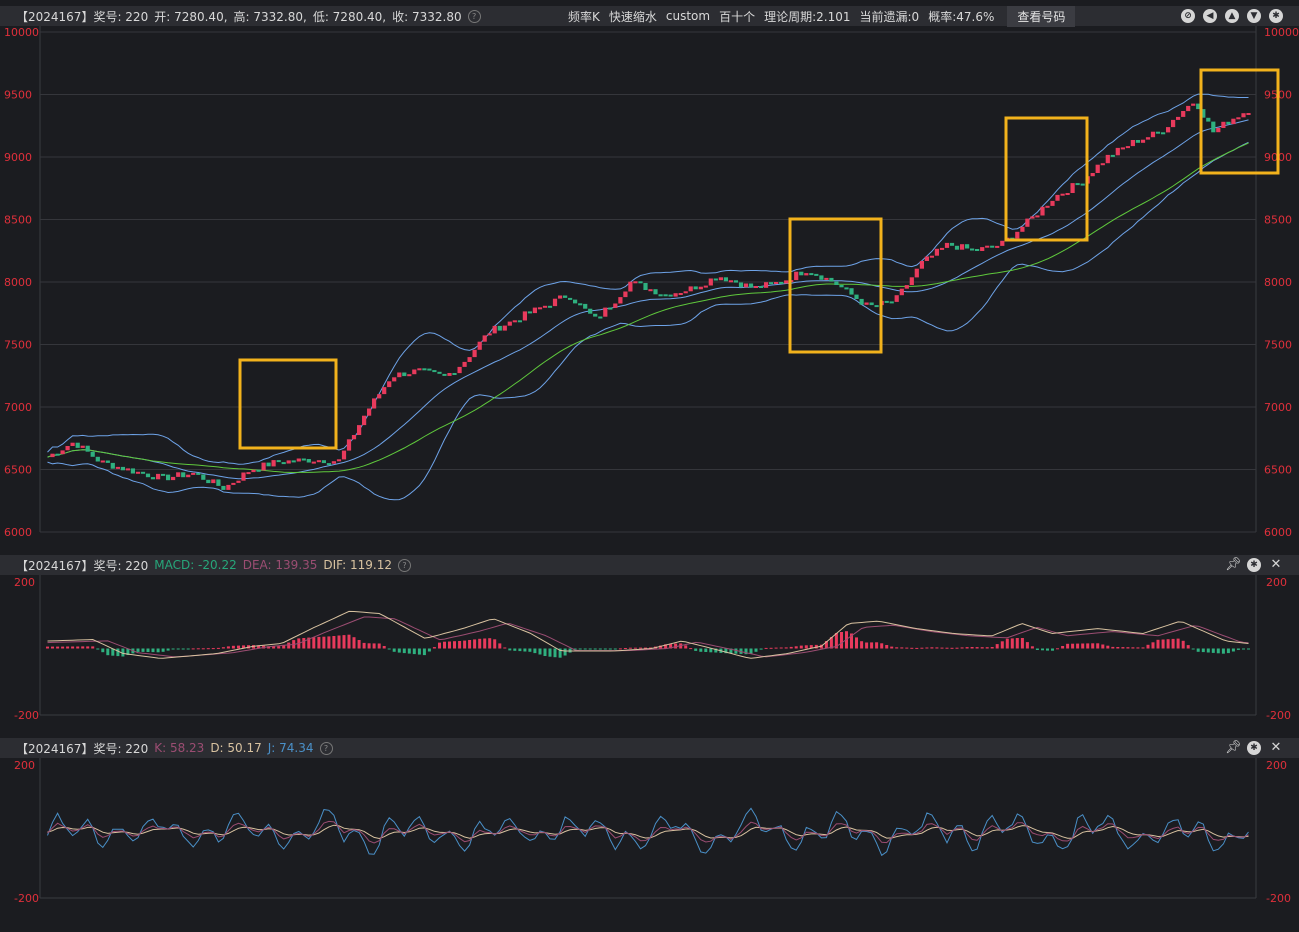  What do you see at coordinates (1281, 32) in the screenshot?
I see `y-tick-label-right: 10000` at bounding box center [1281, 32].